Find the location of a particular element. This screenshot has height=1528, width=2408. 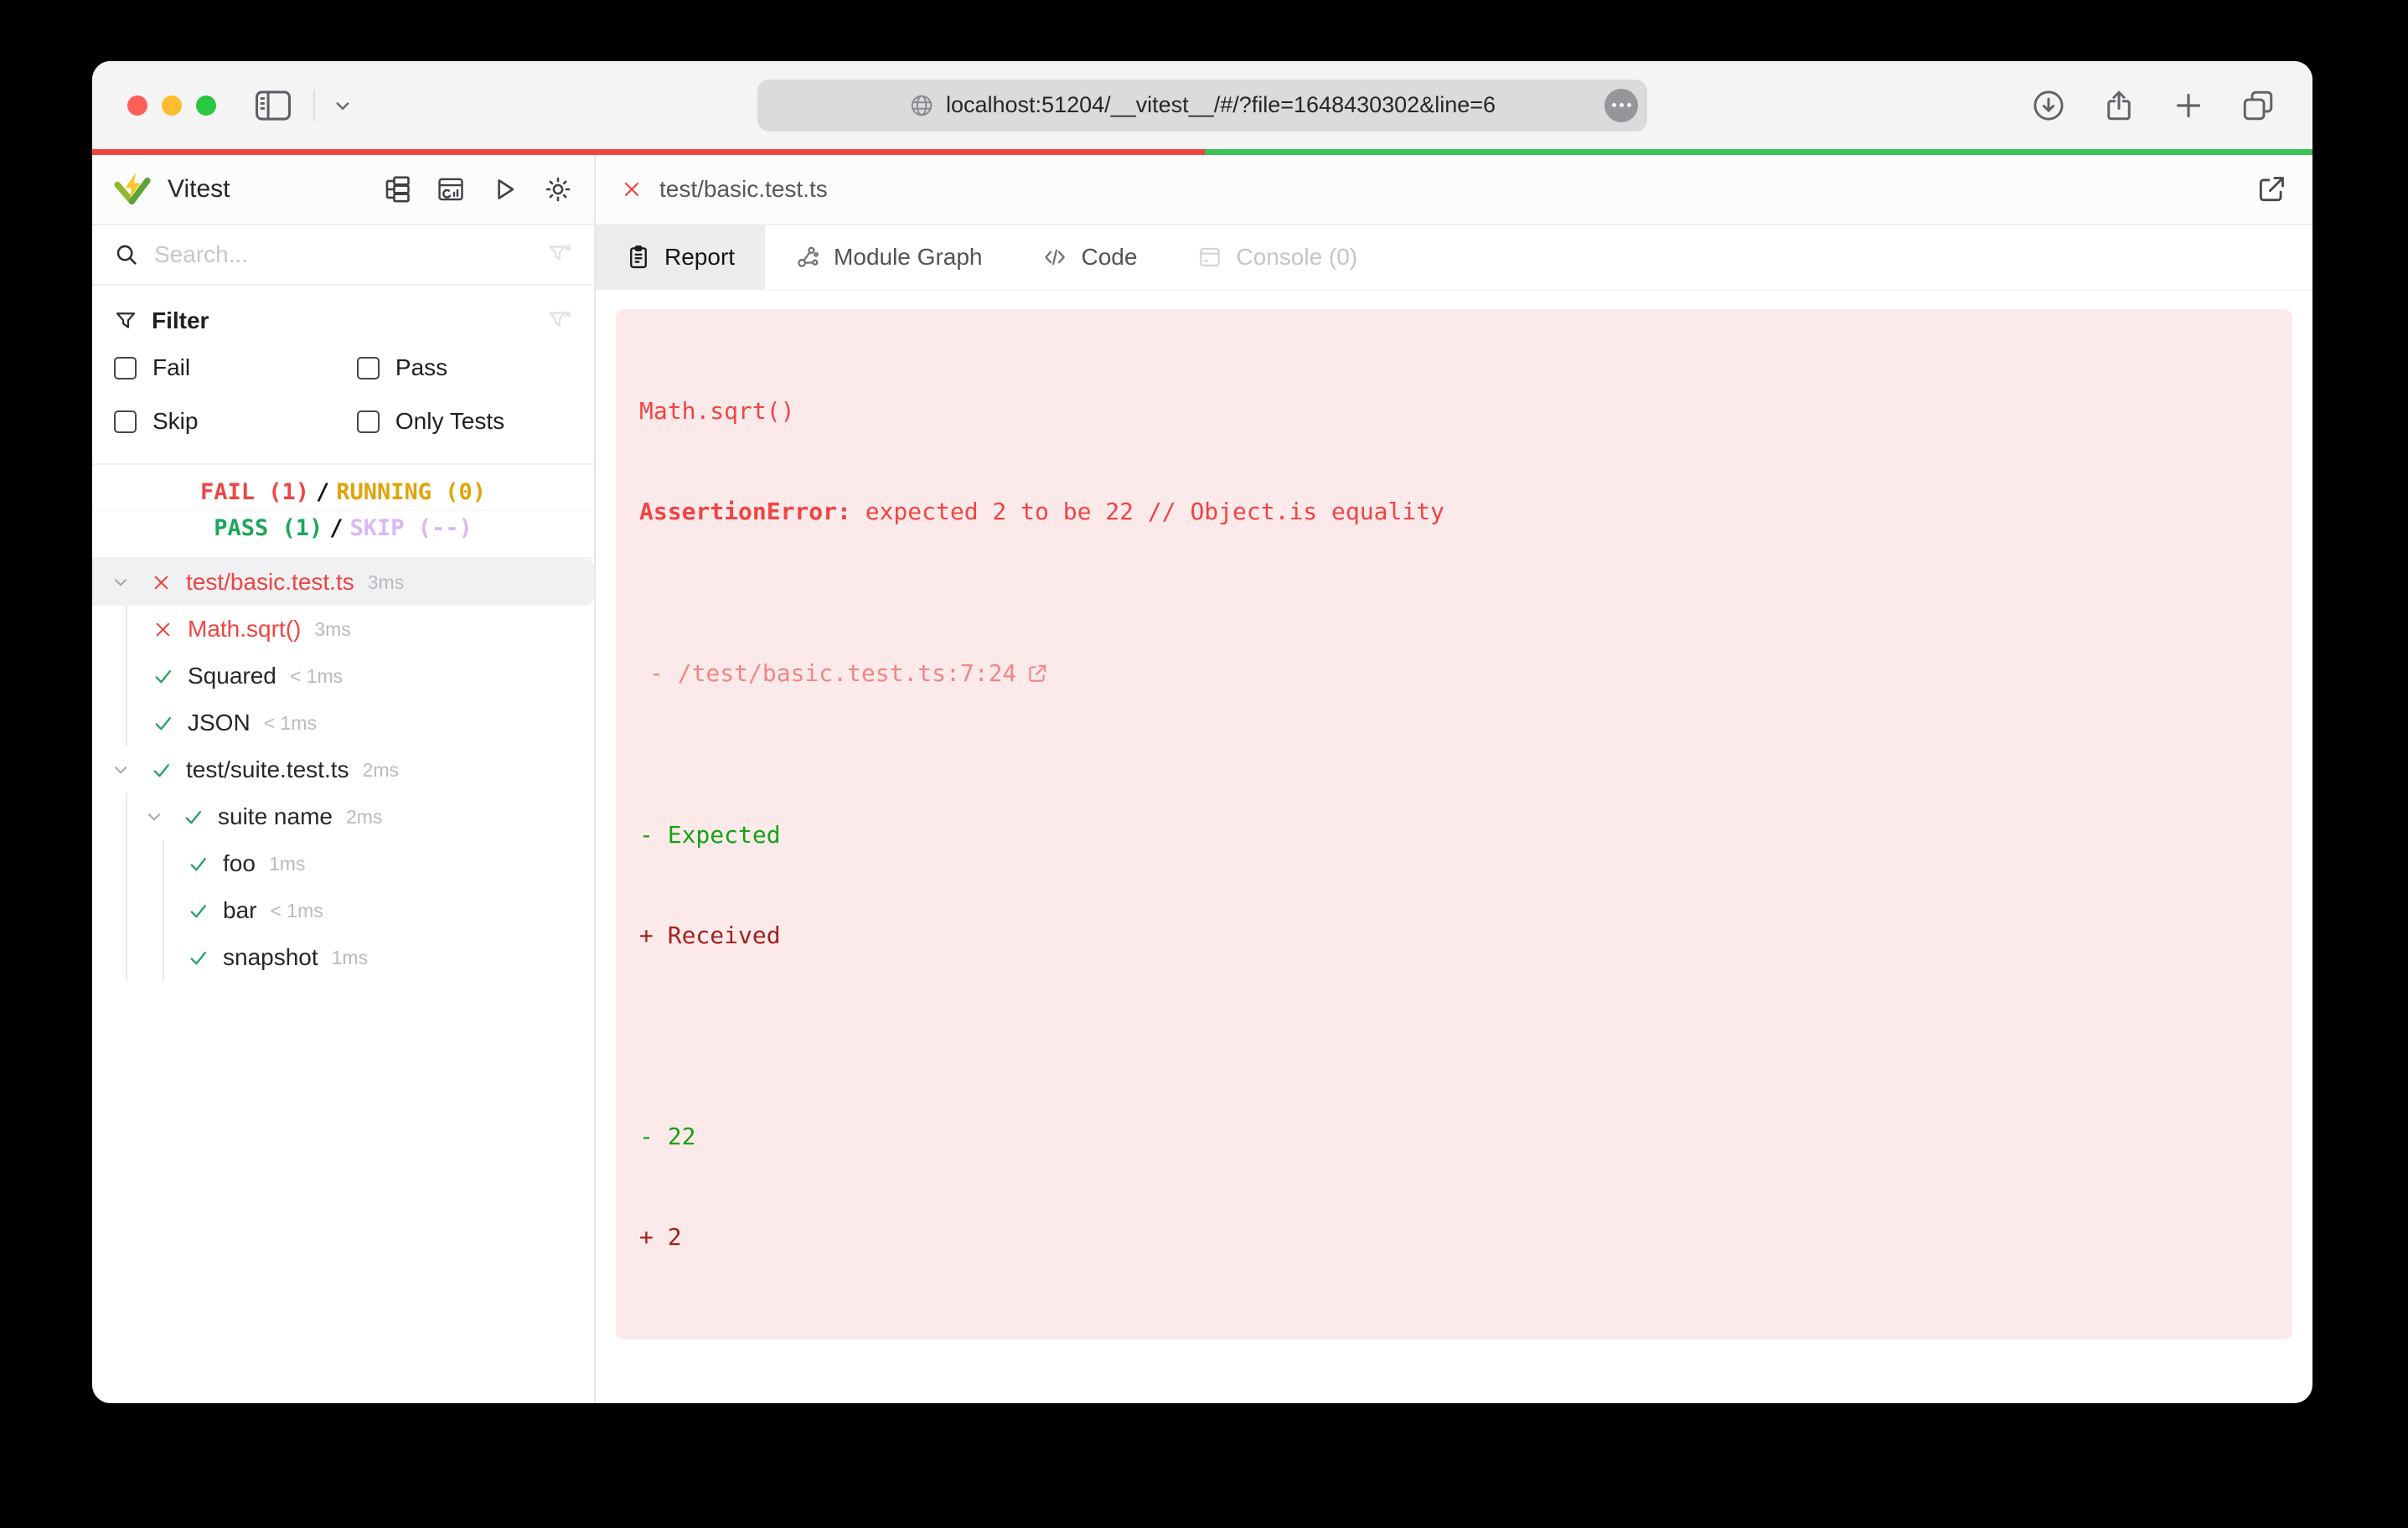

test-file-name: test/suite.test.ts is located at coordinates (267, 769).